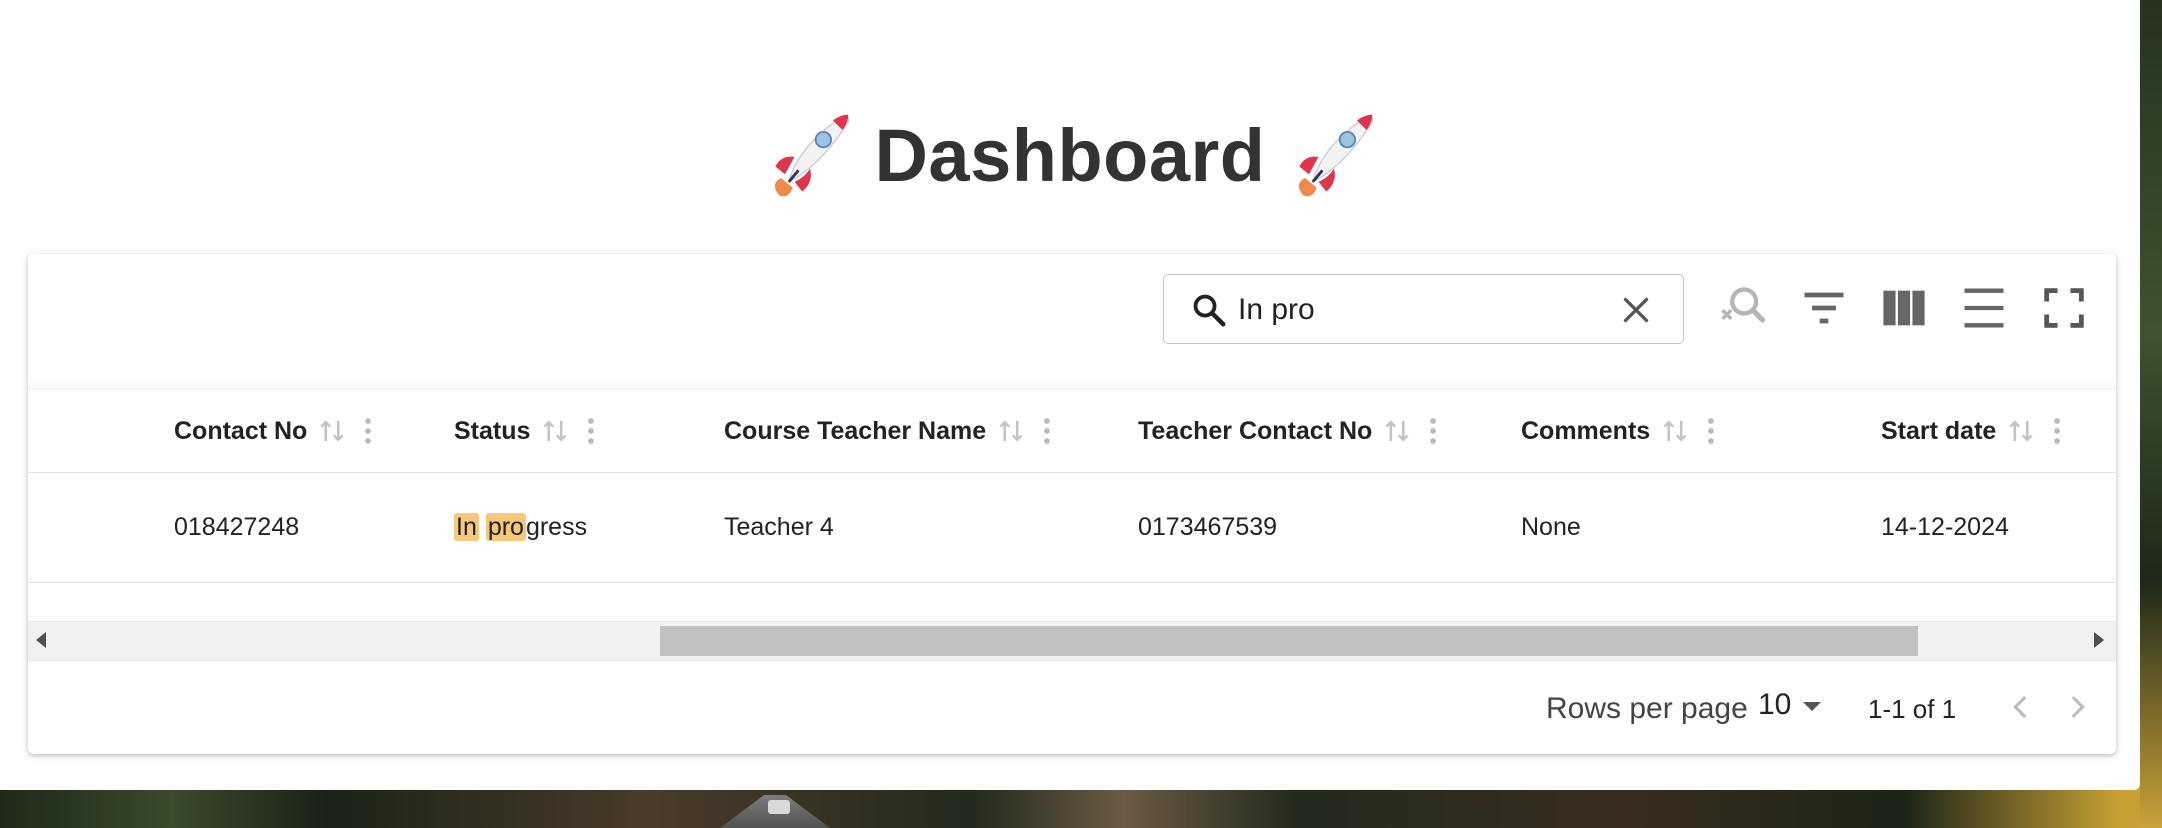 This screenshot has height=828, width=2162. I want to click on column-header-label: Comments, so click(1586, 430).